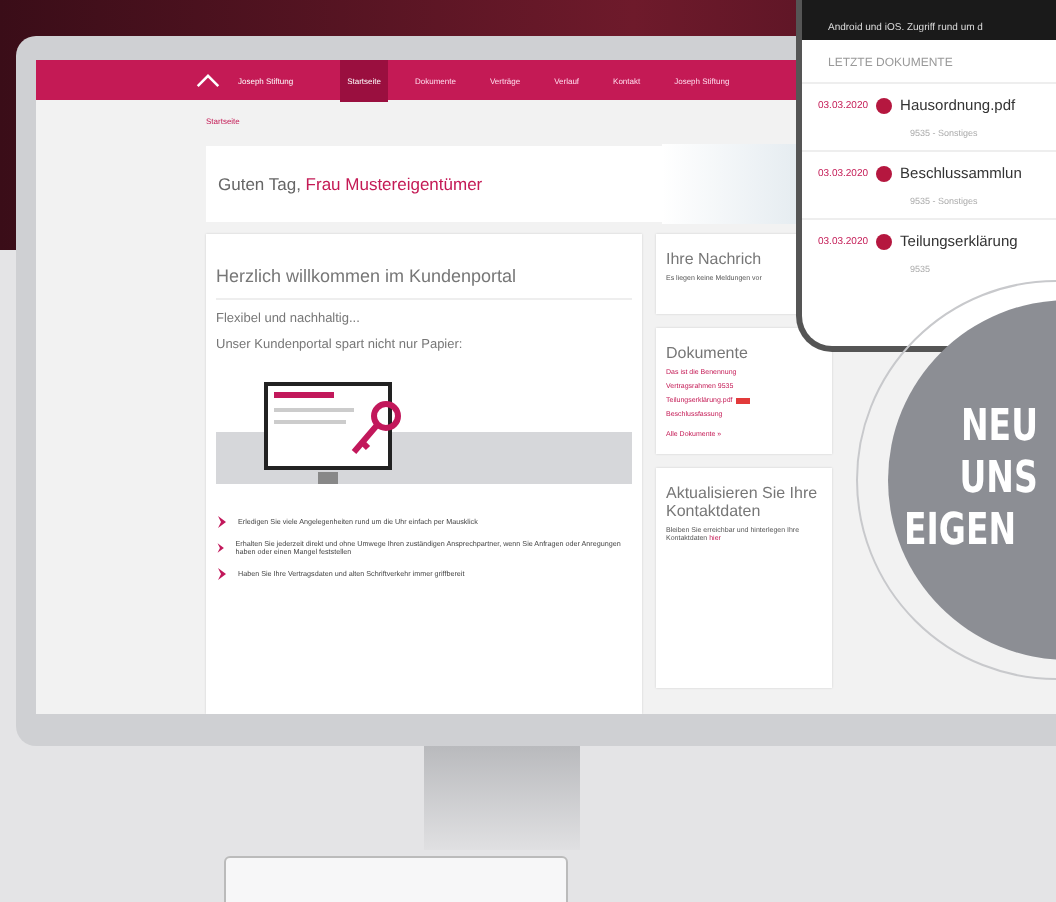  Describe the element at coordinates (997, 480) in the screenshot. I see `badge-text: UNS` at that location.